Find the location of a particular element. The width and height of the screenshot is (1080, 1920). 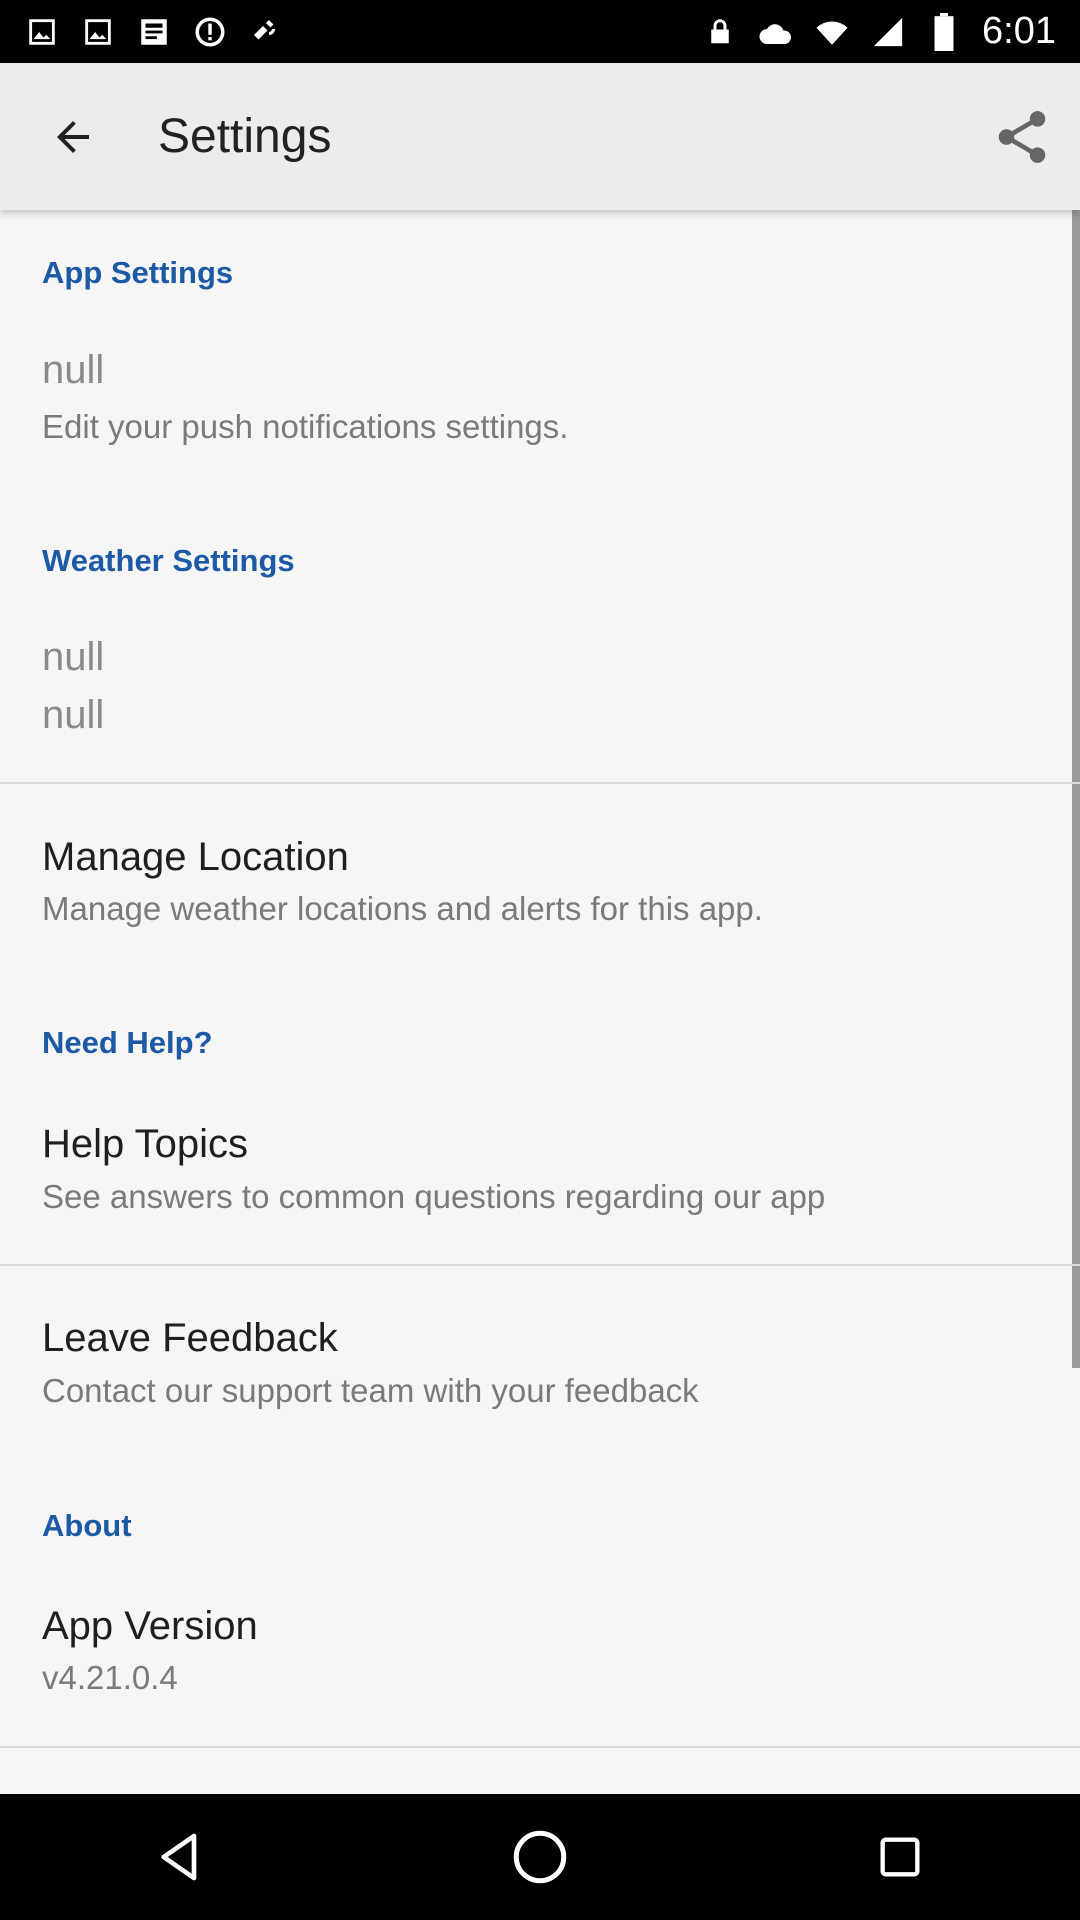

page-title: Settings is located at coordinates (245, 136).